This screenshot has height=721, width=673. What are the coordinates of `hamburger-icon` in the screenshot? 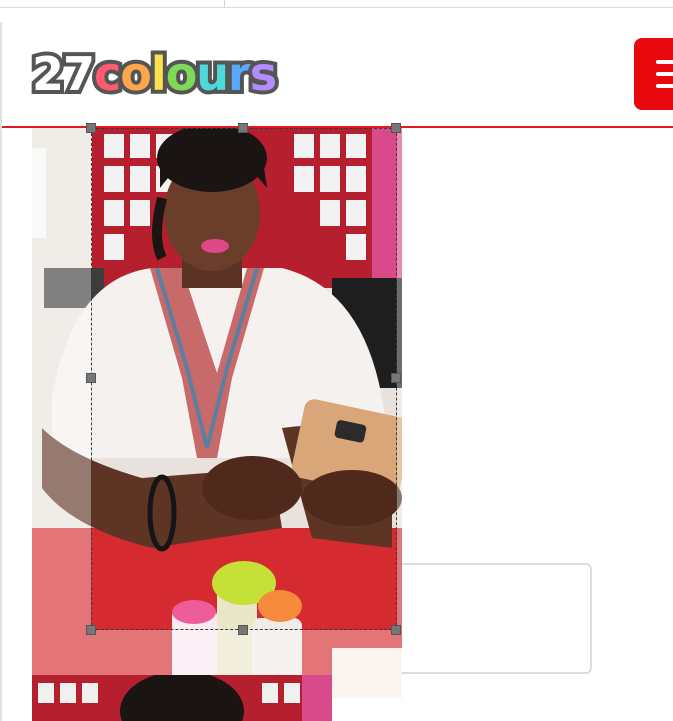 It's located at (664, 62).